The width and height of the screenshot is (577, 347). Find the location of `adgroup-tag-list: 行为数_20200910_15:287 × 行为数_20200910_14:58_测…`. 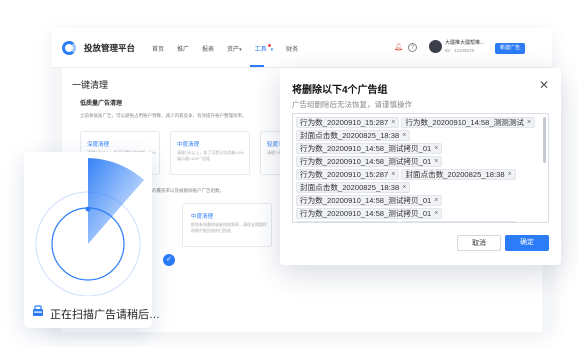

adgroup-tag-list: 行为数_20200910_15:287 × 行为数_20200910_14:58_测… is located at coordinates (420, 168).